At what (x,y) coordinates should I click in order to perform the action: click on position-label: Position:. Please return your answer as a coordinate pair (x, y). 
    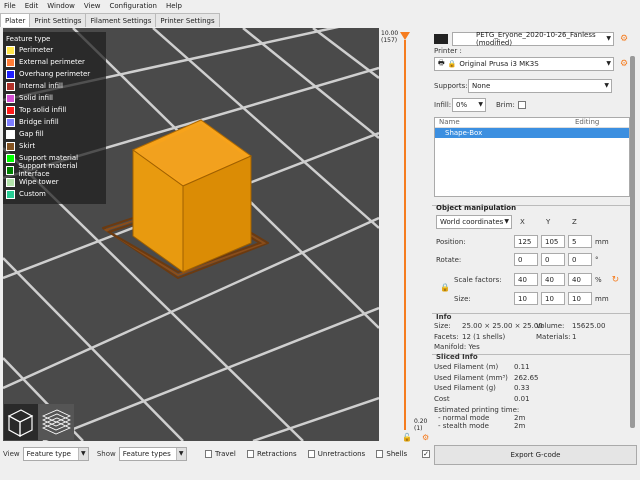
    Looking at the image, I should click on (451, 241).